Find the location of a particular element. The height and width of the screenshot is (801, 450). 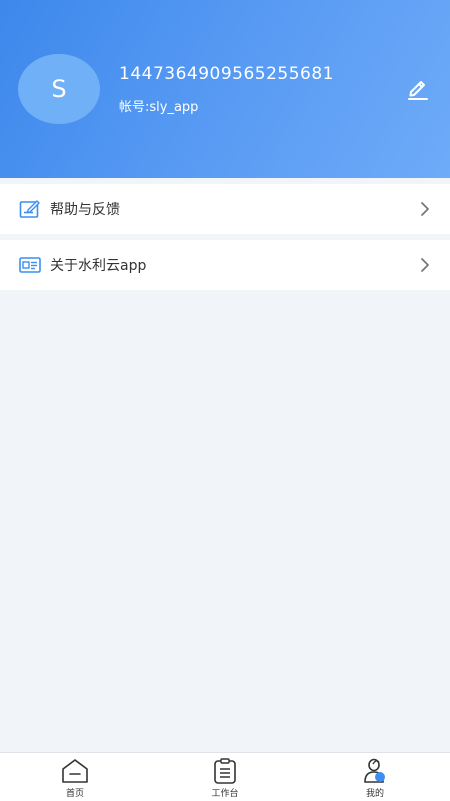

tab-label: 我的 is located at coordinates (374, 794).